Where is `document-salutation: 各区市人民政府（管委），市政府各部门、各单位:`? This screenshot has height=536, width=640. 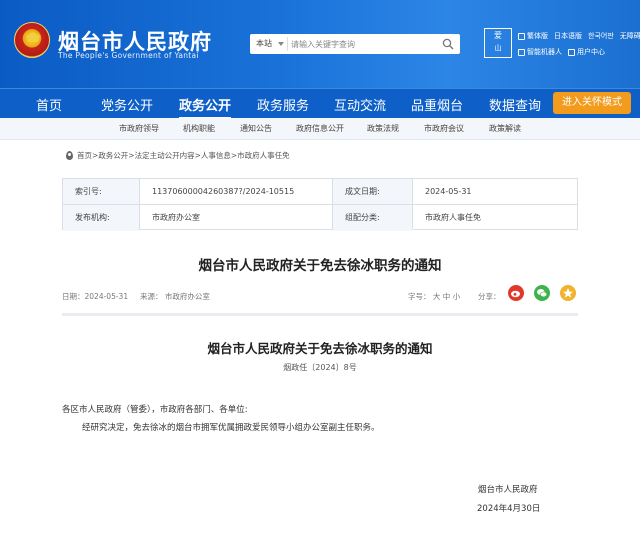 document-salutation: 各区市人民政府（管委），市政府各部门、各单位: is located at coordinates (155, 410).